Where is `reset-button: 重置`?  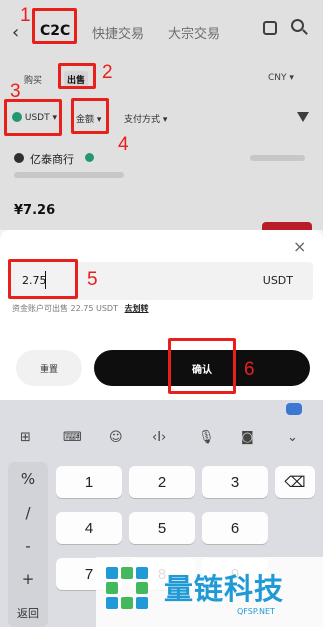 reset-button: 重置 is located at coordinates (49, 368).